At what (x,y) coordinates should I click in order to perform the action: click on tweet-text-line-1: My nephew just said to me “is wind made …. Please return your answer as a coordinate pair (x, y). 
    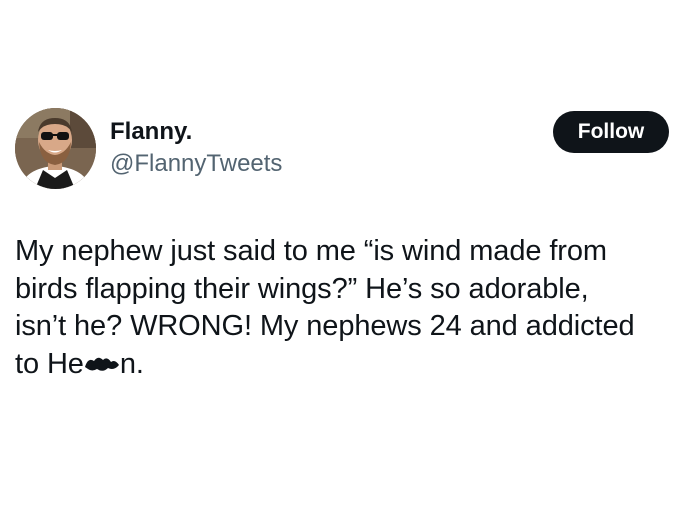
    Looking at the image, I should click on (311, 251).